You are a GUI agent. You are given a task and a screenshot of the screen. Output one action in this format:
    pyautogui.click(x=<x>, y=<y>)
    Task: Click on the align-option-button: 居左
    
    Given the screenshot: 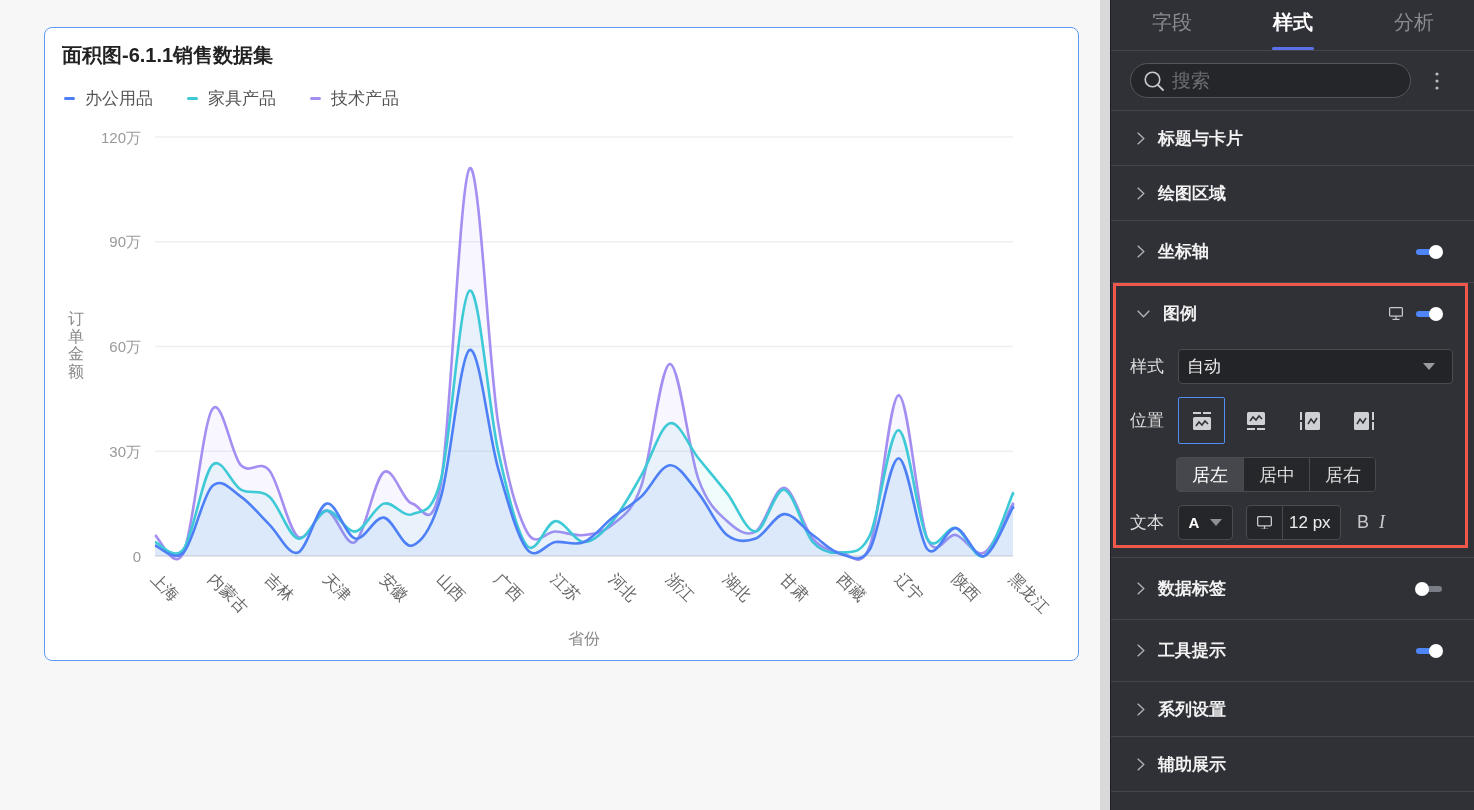 What is the action you would take?
    pyautogui.click(x=1210, y=474)
    